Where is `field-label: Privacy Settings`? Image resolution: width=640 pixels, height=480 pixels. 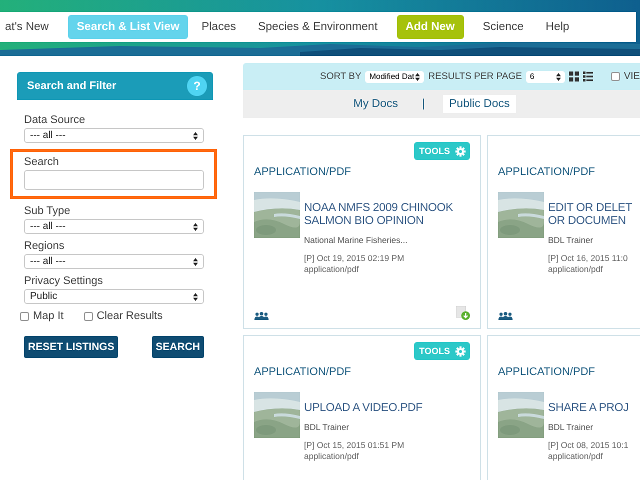
field-label: Privacy Settings is located at coordinates (64, 281).